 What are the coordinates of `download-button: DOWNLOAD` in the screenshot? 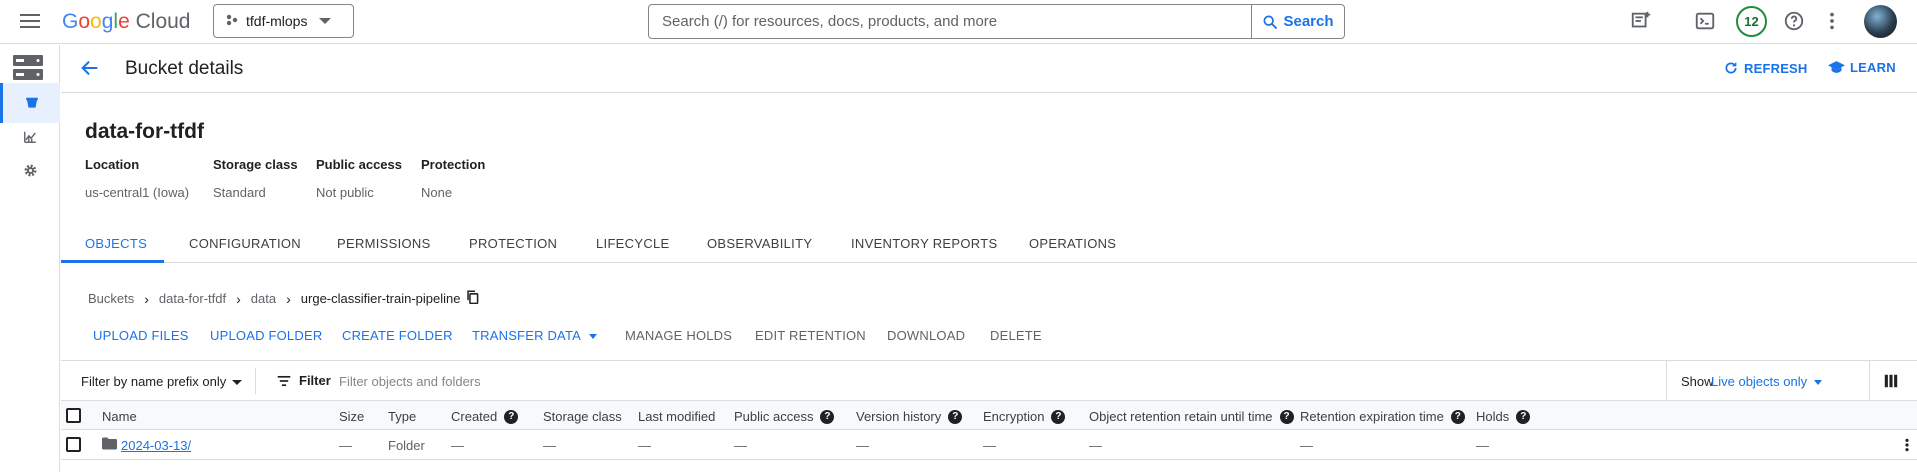 It's located at (926, 335).